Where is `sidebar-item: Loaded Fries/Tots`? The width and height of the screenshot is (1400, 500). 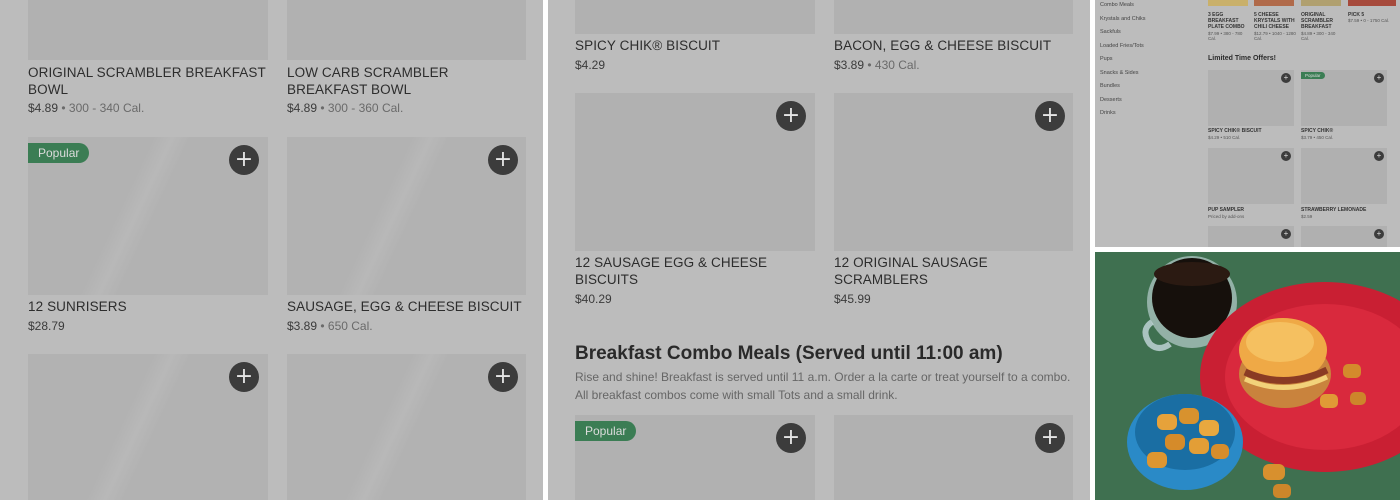
sidebar-item: Loaded Fries/Tots is located at coordinates (1123, 50).